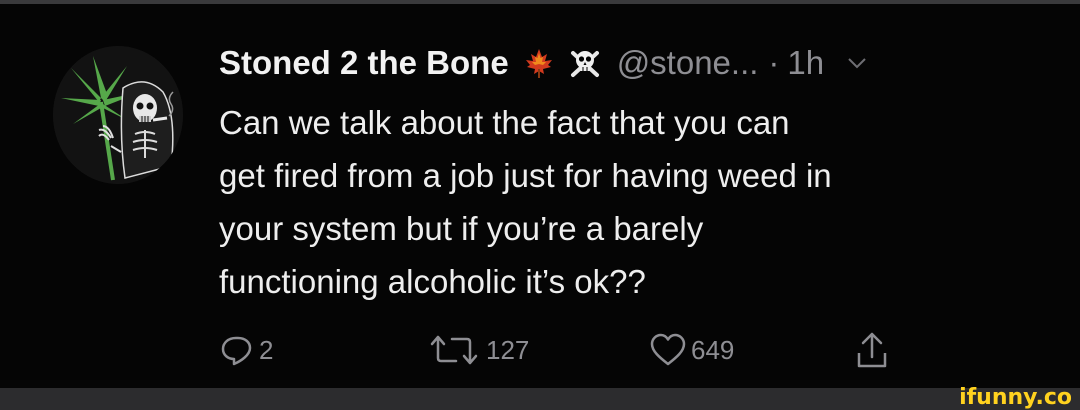 The height and width of the screenshot is (410, 1080). What do you see at coordinates (364, 63) in the screenshot?
I see `display-name: Stoned 2 the Bone` at bounding box center [364, 63].